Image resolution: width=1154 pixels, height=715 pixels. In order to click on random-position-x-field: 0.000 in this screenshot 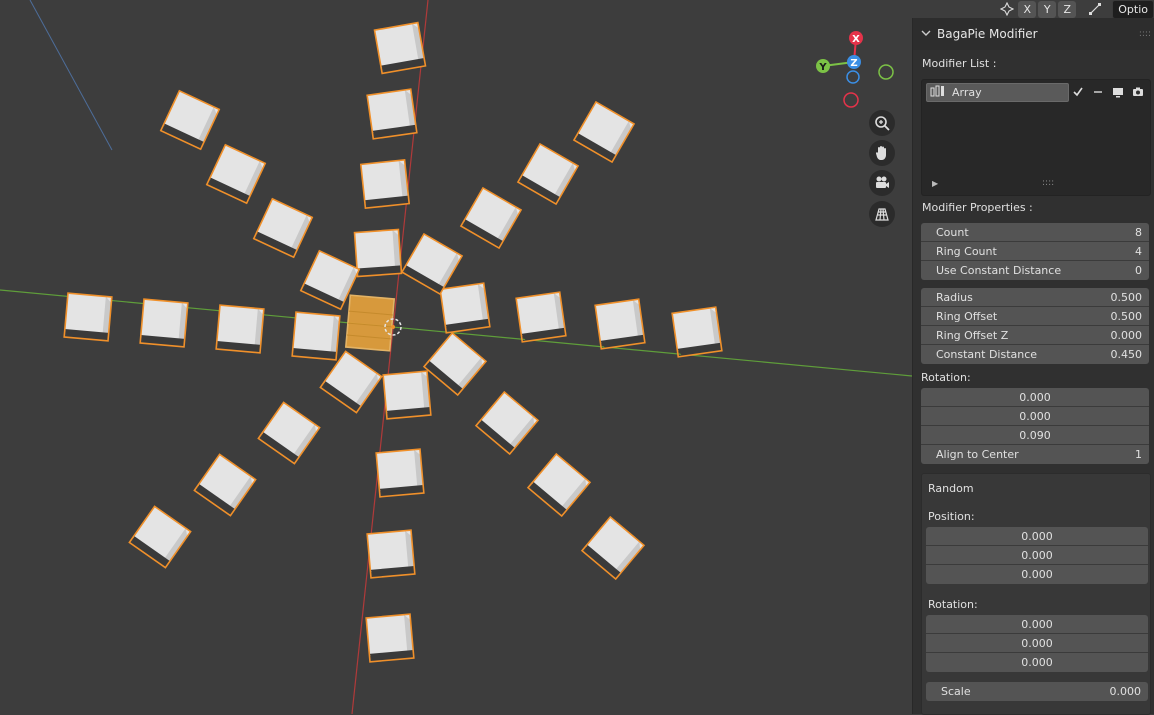, I will do `click(1037, 536)`.